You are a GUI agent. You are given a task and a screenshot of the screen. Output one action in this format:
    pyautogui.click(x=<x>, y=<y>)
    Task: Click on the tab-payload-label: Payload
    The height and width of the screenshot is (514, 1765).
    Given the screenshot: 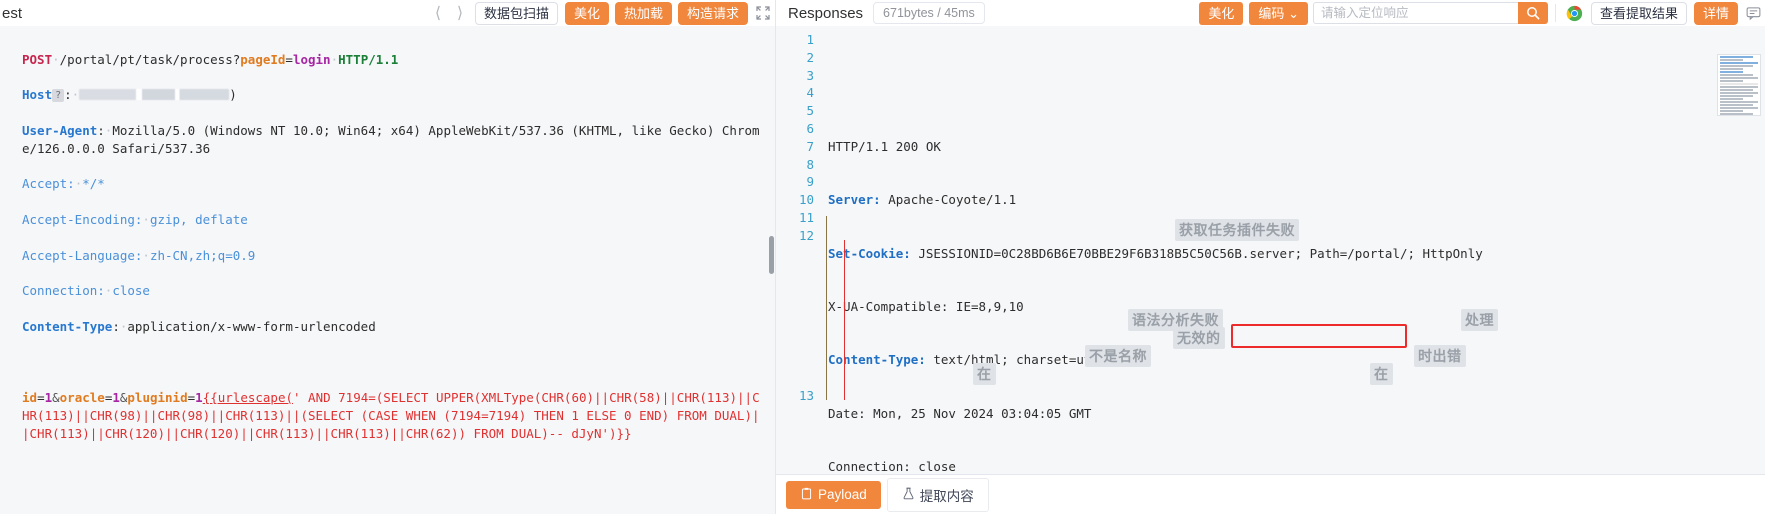 What is the action you would take?
    pyautogui.click(x=842, y=494)
    